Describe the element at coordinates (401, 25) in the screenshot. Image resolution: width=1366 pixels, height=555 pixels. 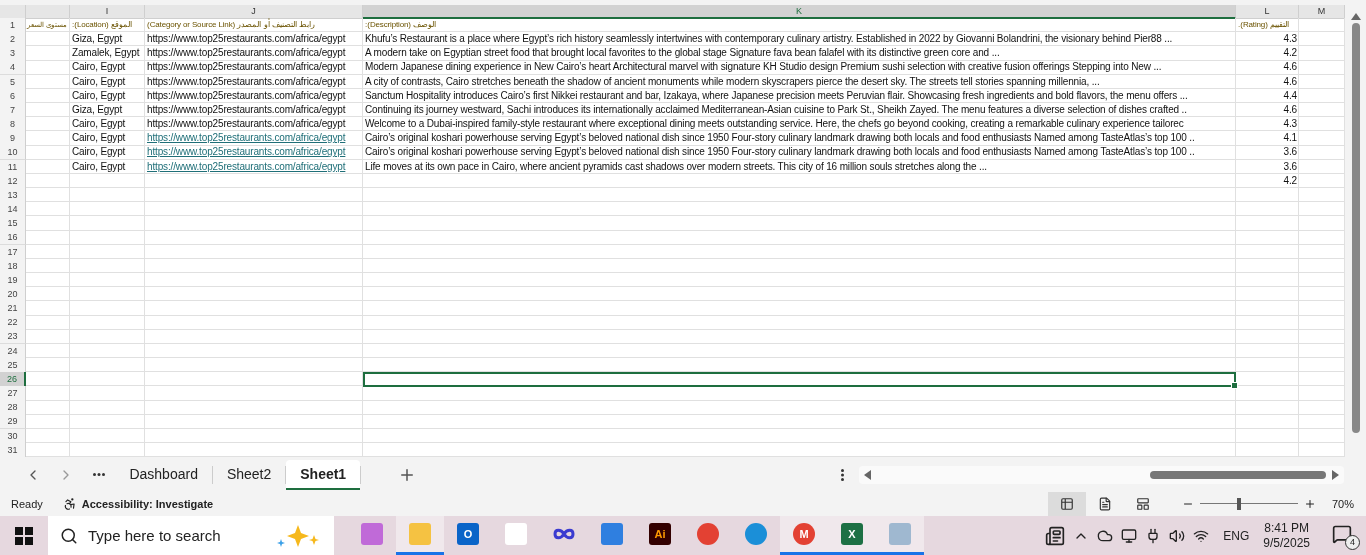
I see `header-cell-text: الوصف (Description):` at that location.